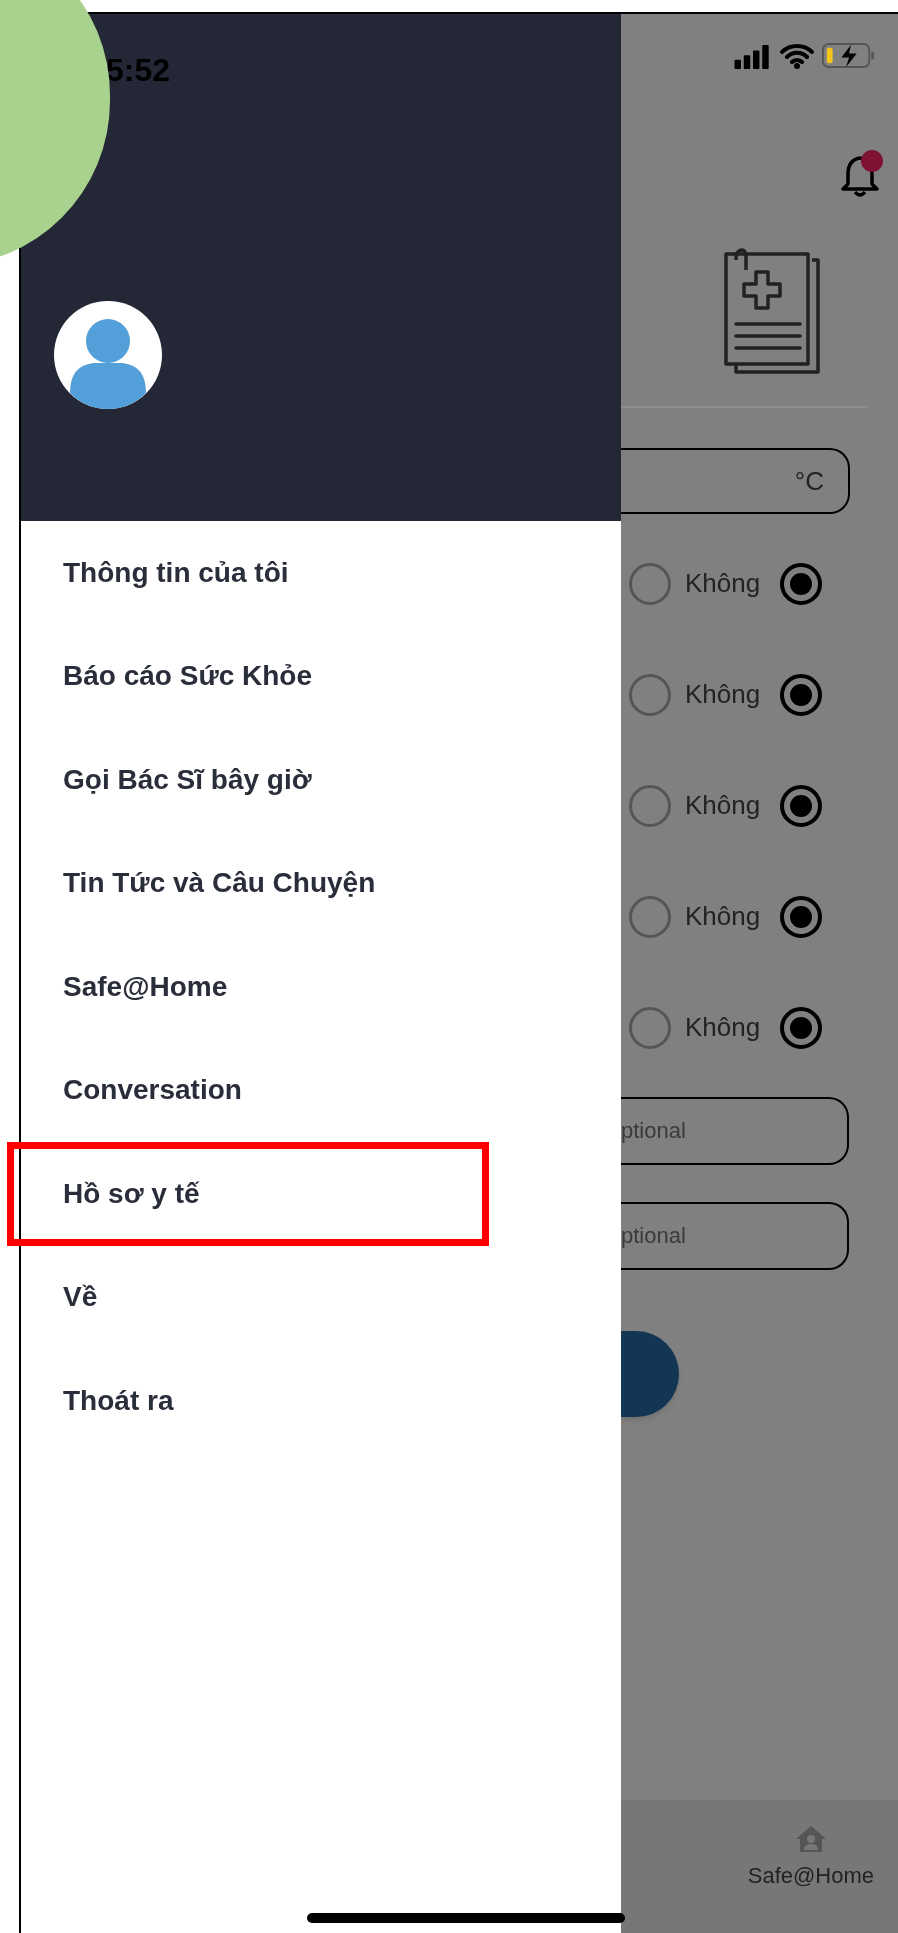 The width and height of the screenshot is (898, 1933). What do you see at coordinates (108, 355) in the screenshot?
I see `avatar-icon` at bounding box center [108, 355].